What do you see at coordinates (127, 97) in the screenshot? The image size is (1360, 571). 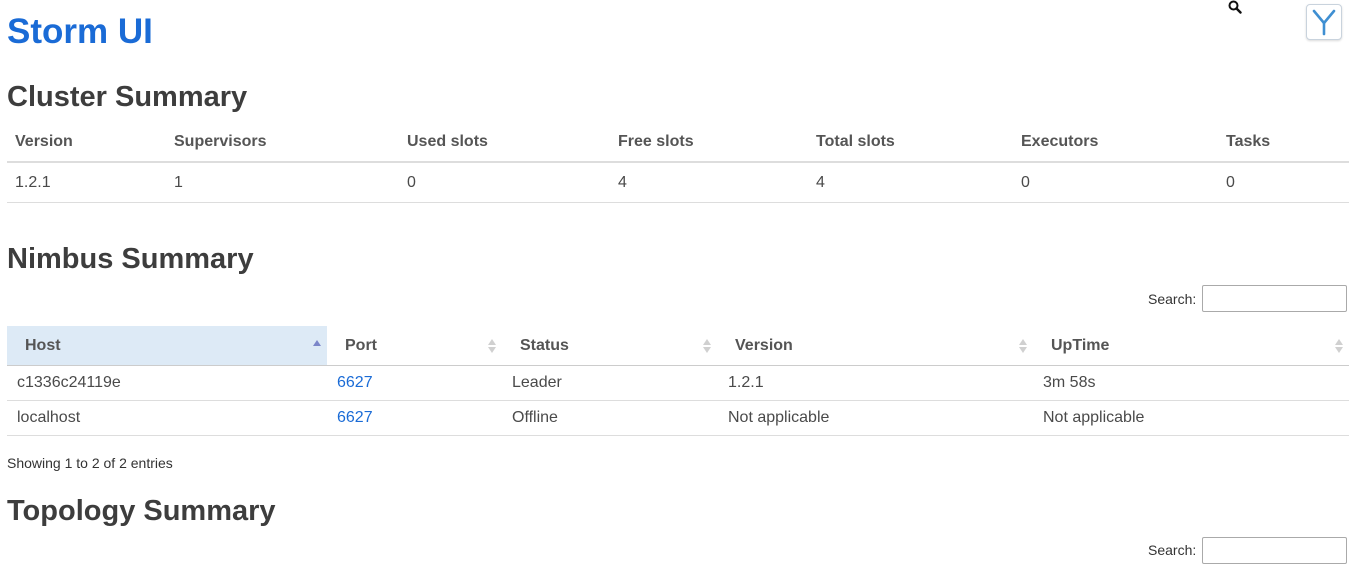 I see `cluster-summary-title: Cluster Summary` at bounding box center [127, 97].